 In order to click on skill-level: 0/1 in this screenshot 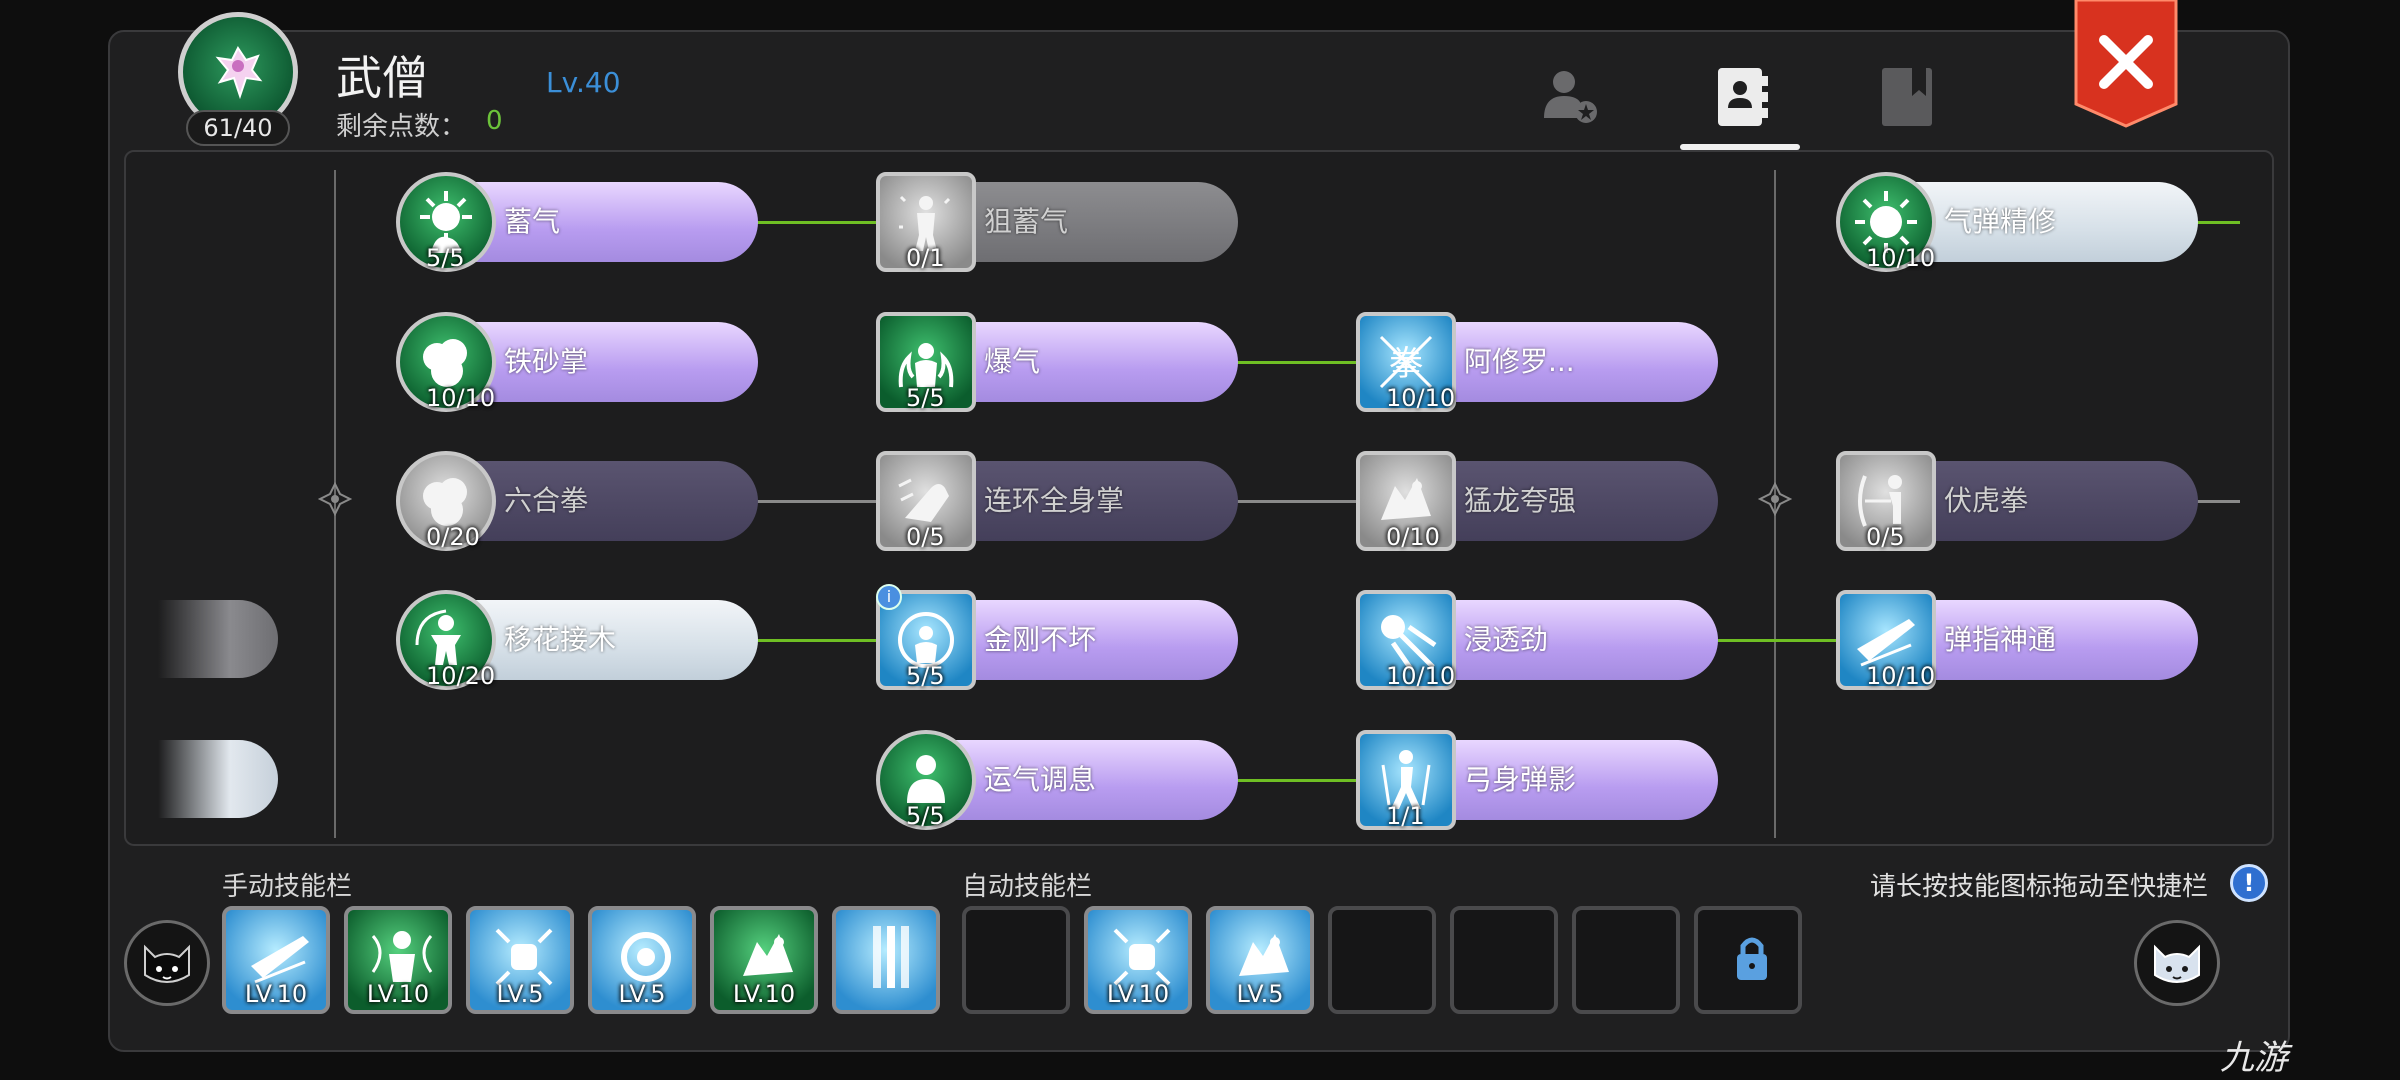, I will do `click(925, 258)`.